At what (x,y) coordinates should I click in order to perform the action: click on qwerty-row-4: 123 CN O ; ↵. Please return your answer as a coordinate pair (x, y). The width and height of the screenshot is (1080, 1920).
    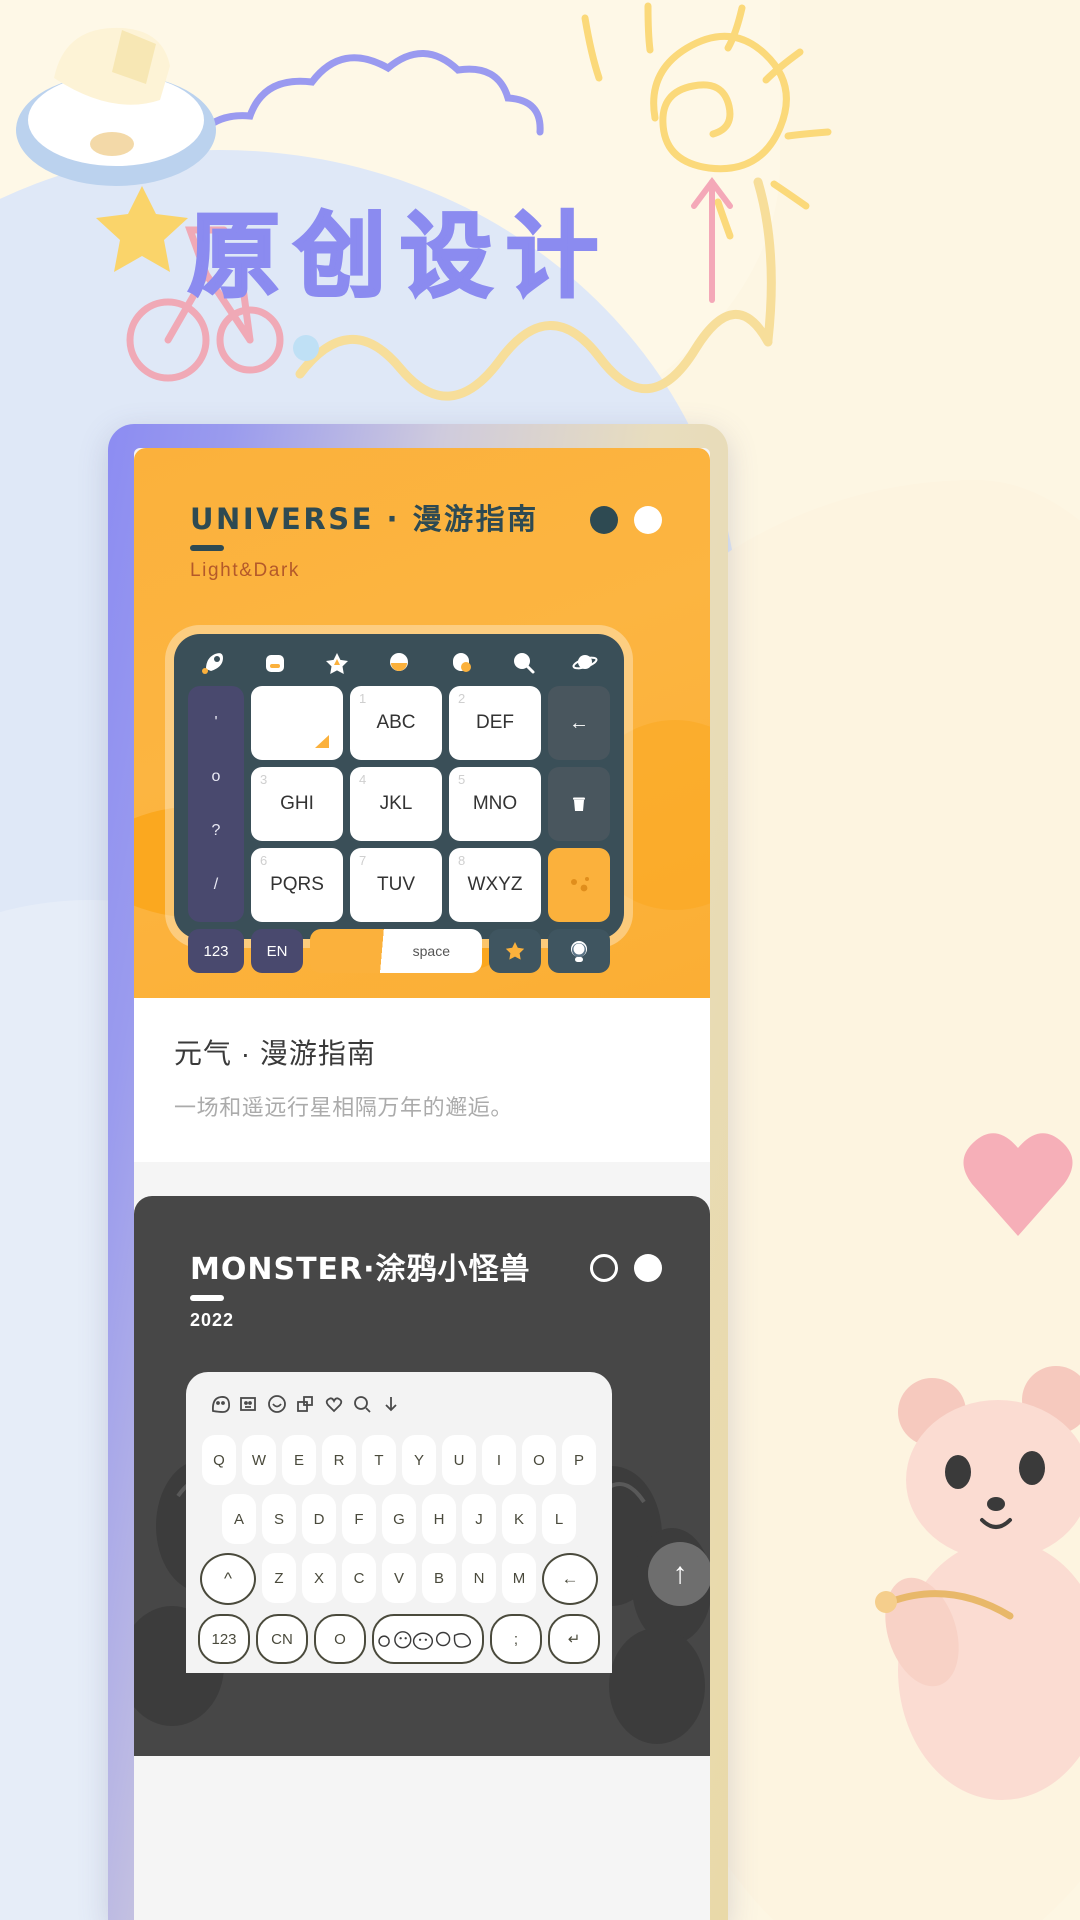
    Looking at the image, I should click on (399, 1639).